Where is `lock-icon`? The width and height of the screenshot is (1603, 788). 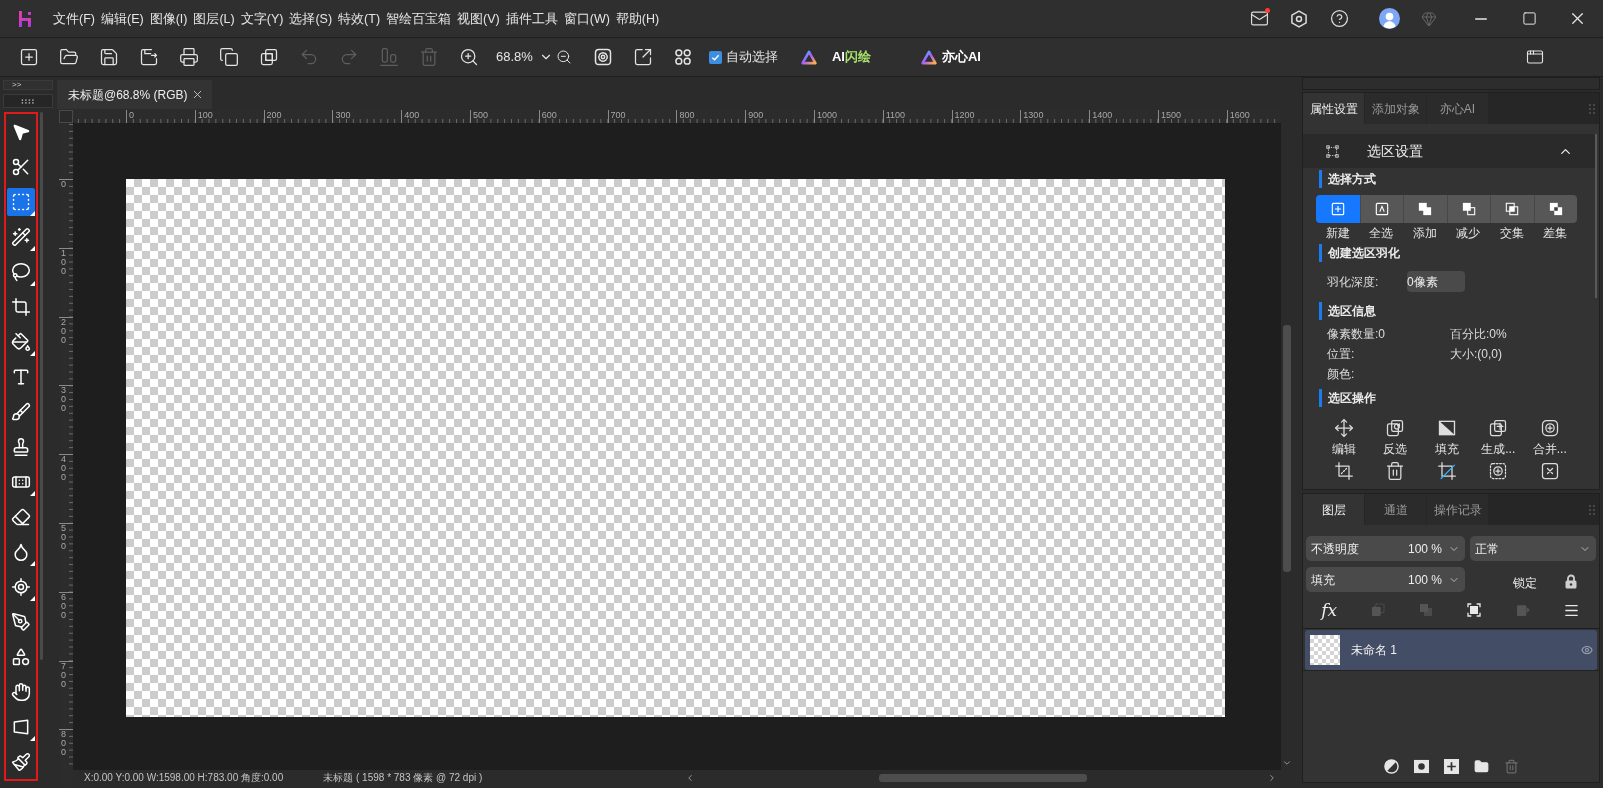
lock-icon is located at coordinates (1571, 581).